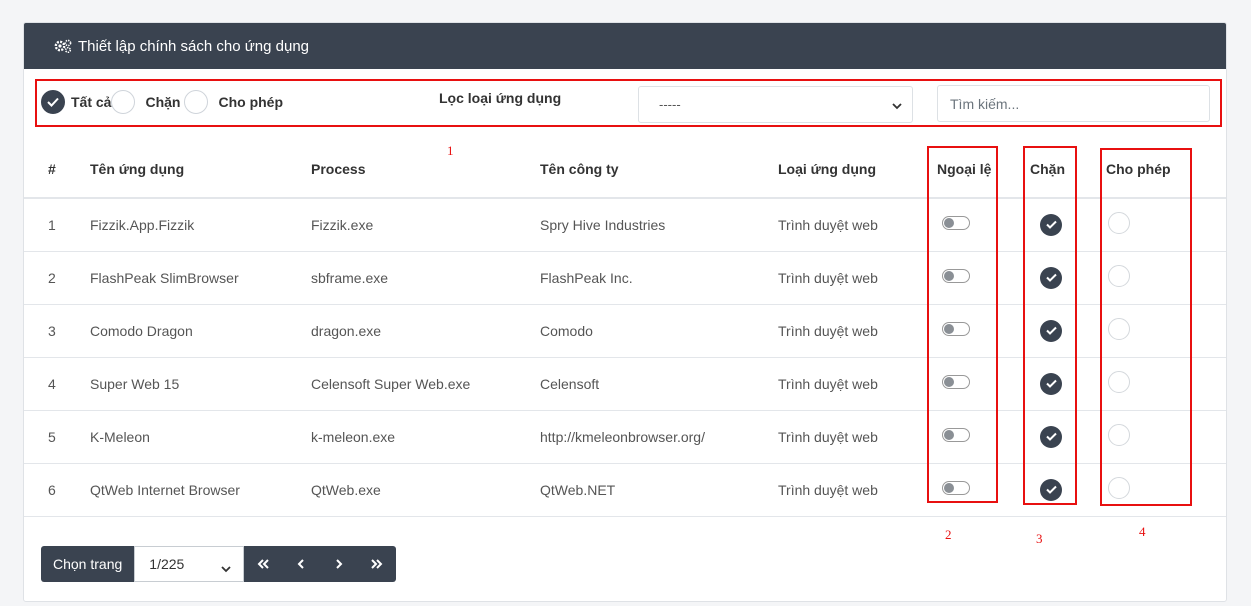 The height and width of the screenshot is (606, 1251). Describe the element at coordinates (651, 225) in the screenshot. I see `row-company: Spry Hive Industries` at that location.